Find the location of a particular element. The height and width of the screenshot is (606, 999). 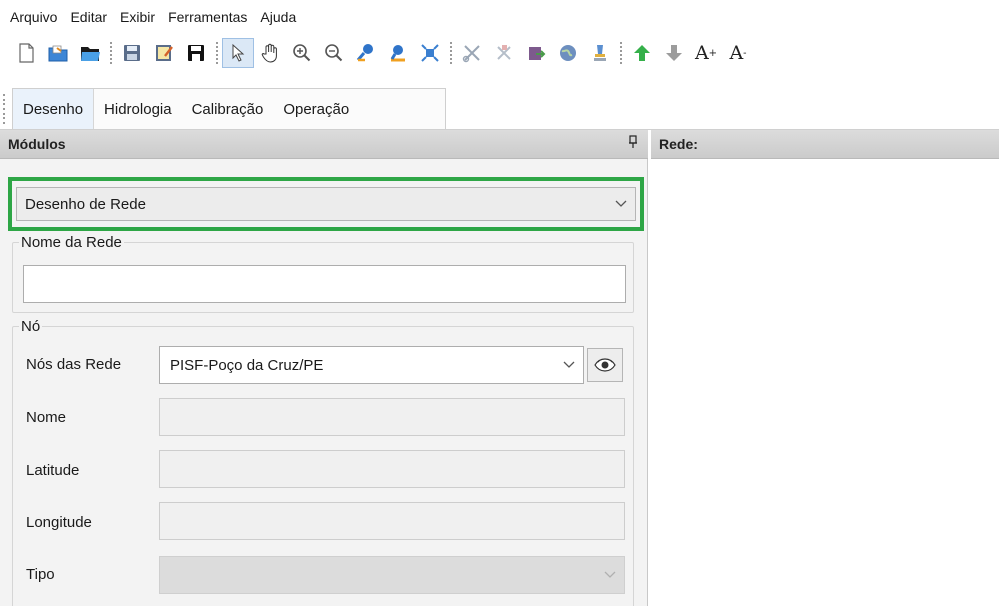

select-arrow-icon is located at coordinates (238, 53).